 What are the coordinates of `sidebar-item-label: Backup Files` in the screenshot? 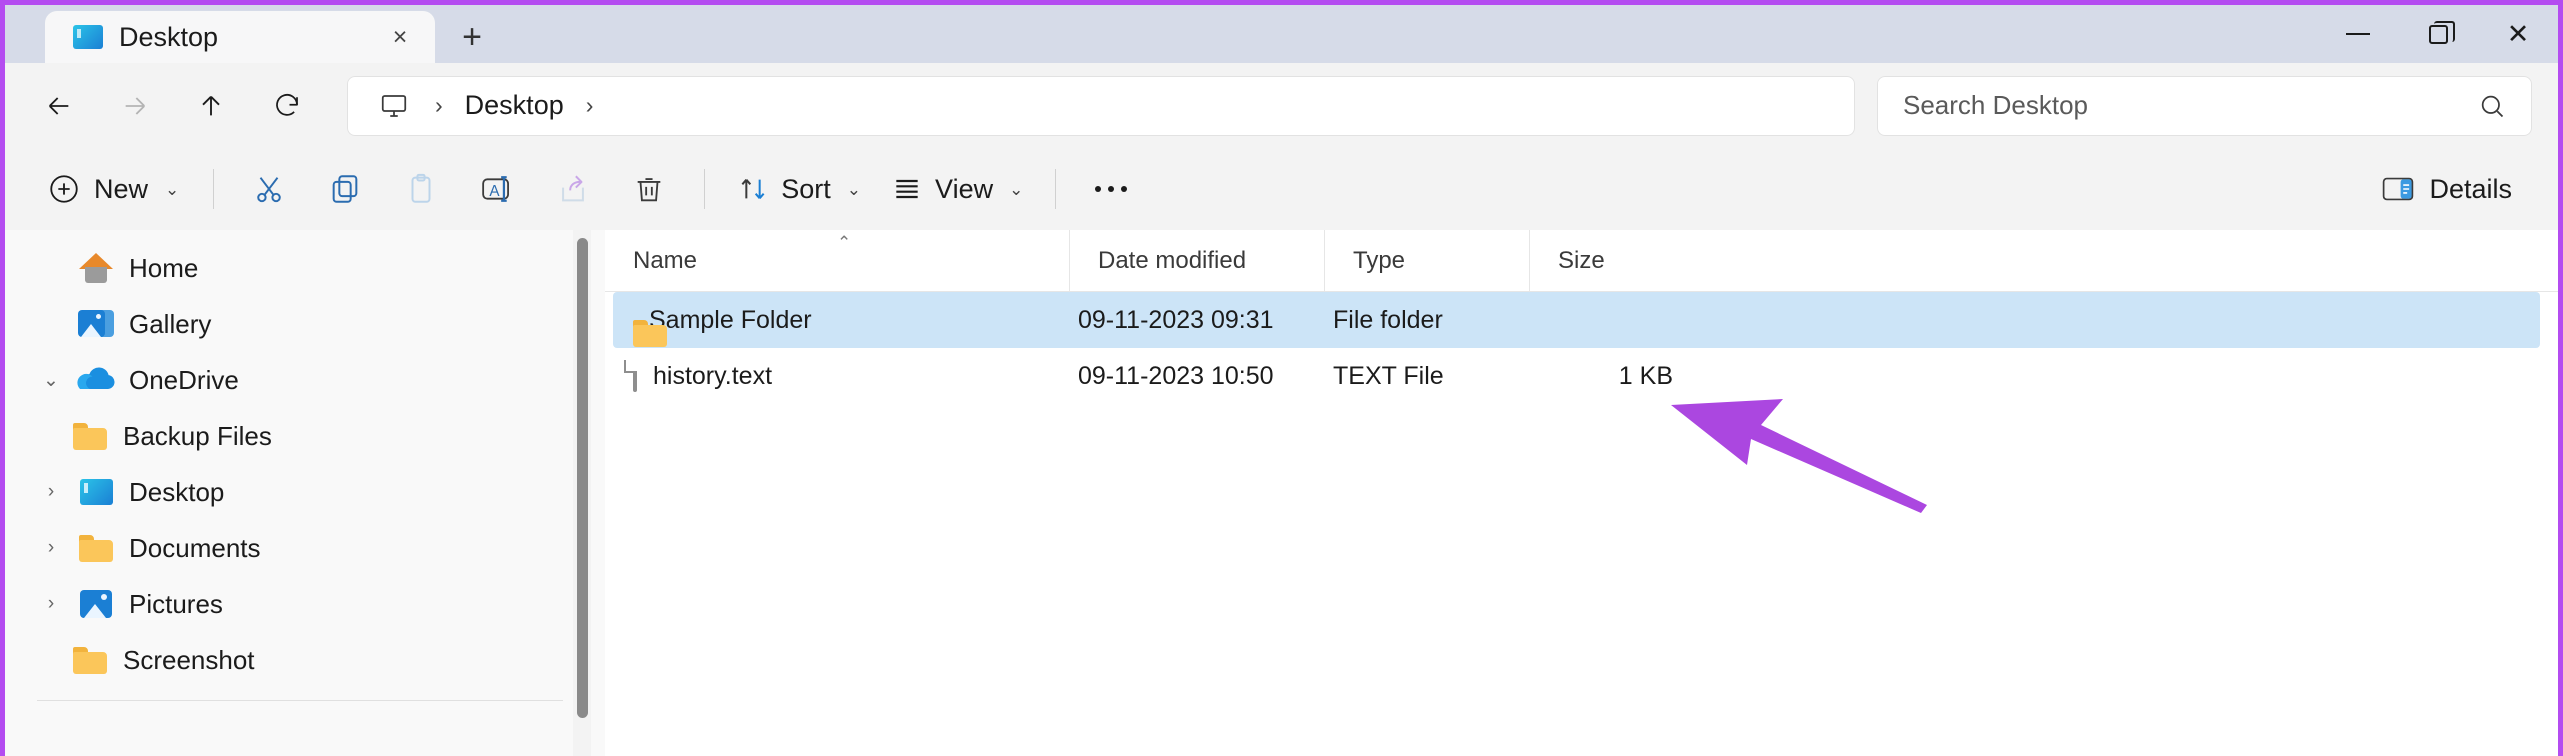 It's located at (197, 435).